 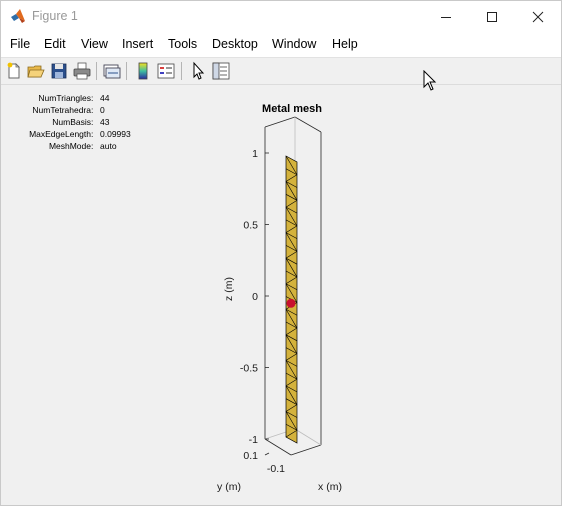 I want to click on z-tick-label: 0, so click(x=255, y=297).